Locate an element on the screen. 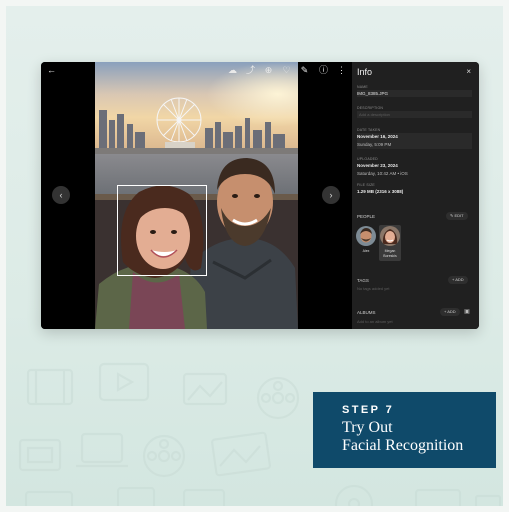 The image size is (509, 512). file-size-value: 1.29 MB (2316 x 3088) is located at coordinates (380, 191).